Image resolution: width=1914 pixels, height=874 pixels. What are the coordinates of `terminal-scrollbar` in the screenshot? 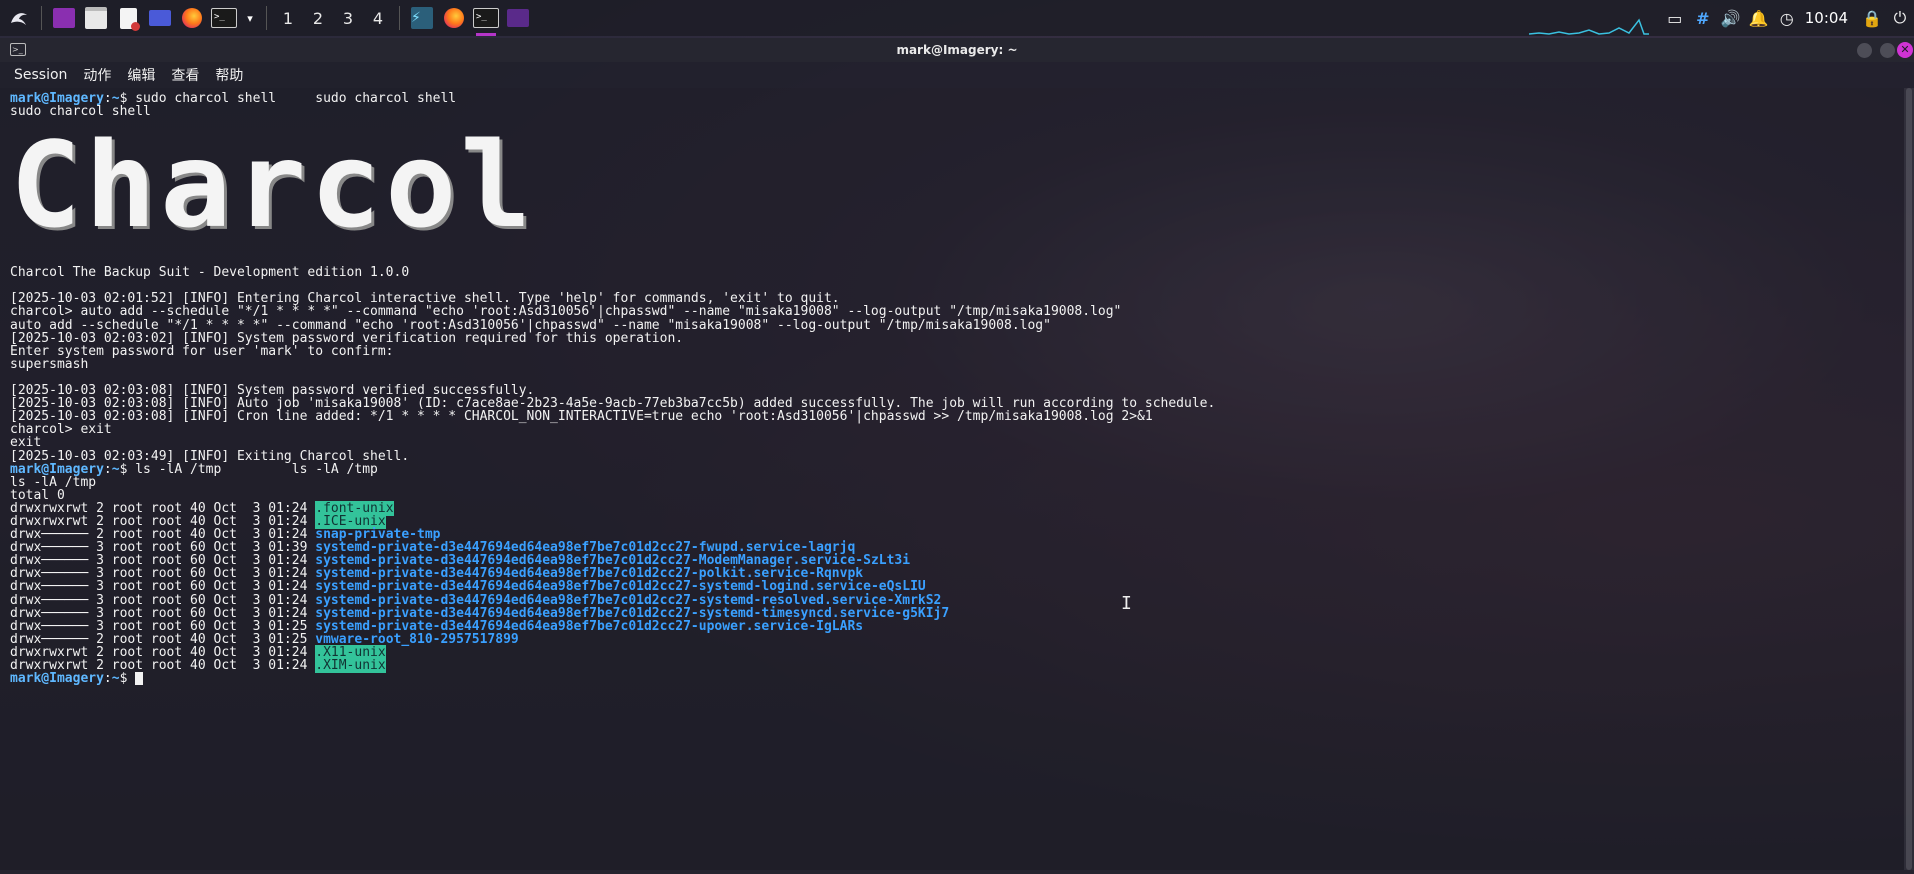 It's located at (1909, 479).